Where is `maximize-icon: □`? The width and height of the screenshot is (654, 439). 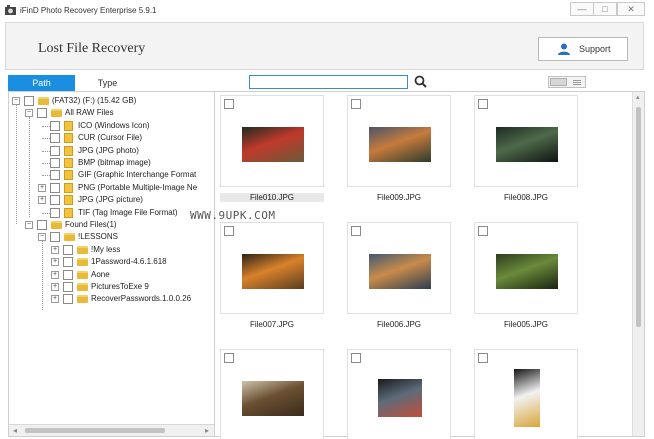 maximize-icon: □ is located at coordinates (605, 9).